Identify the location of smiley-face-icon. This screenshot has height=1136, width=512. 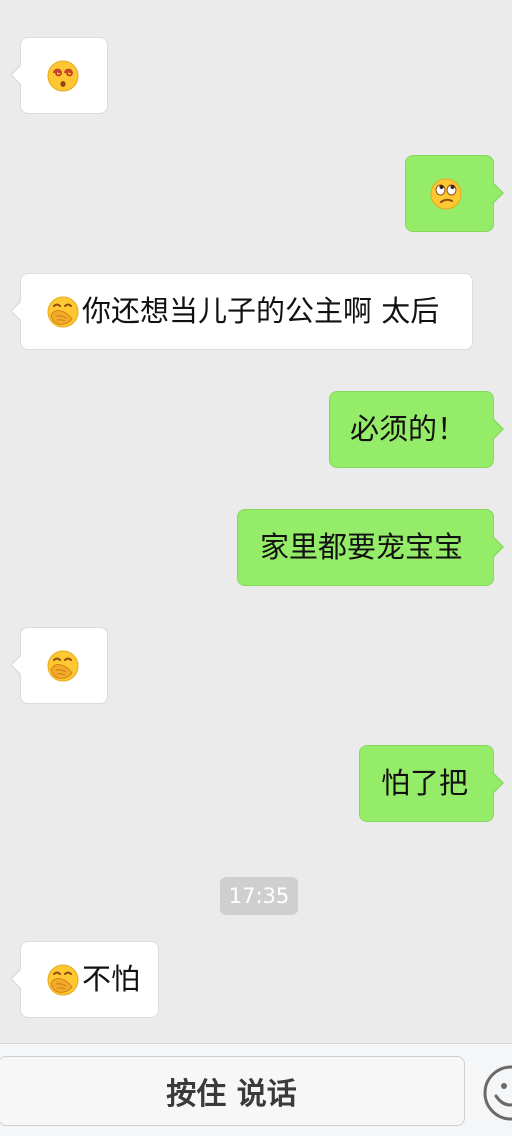
(497, 1093).